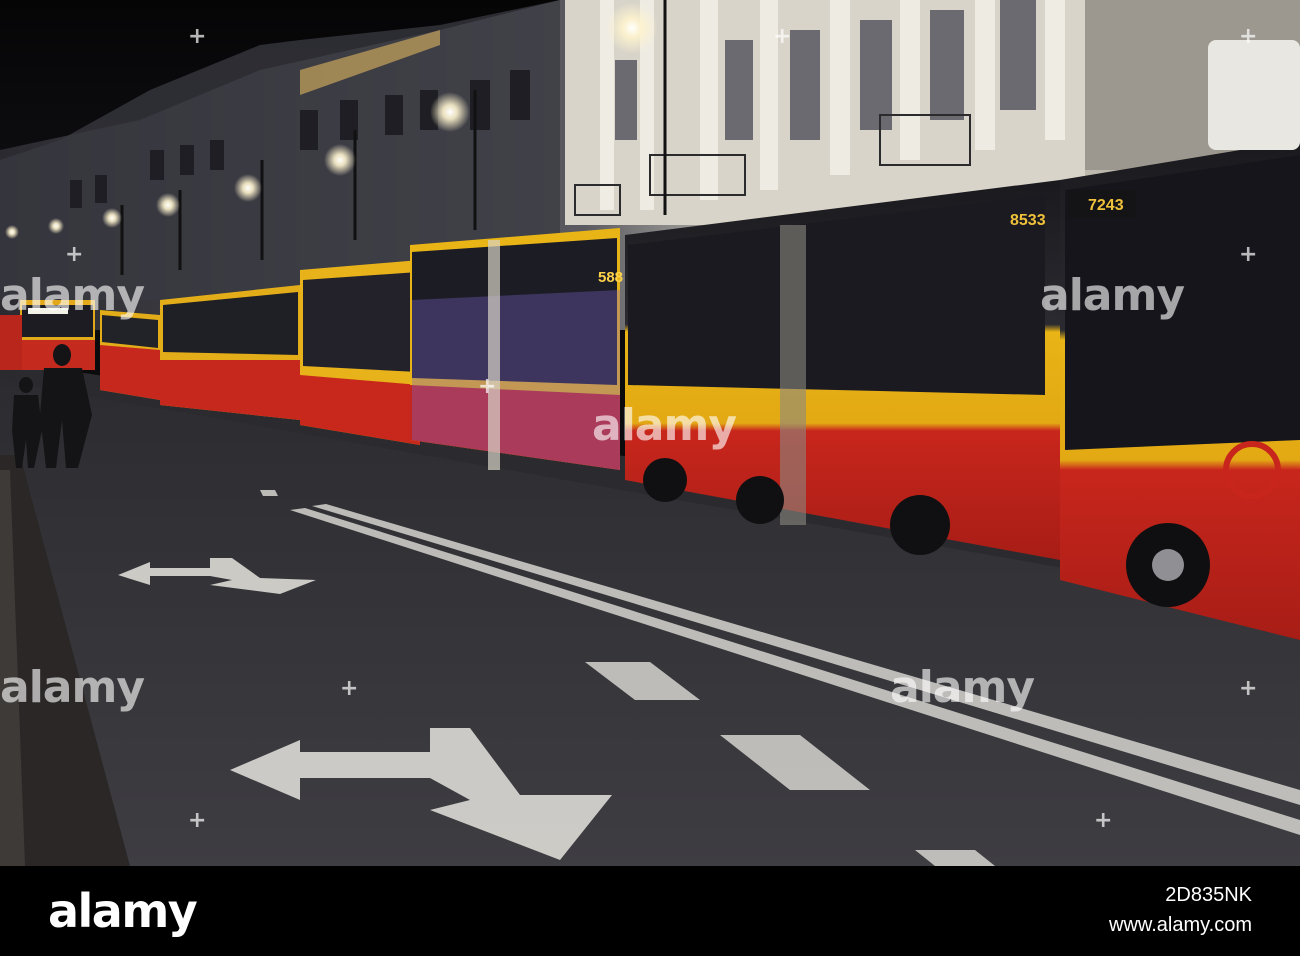 The width and height of the screenshot is (1300, 956). I want to click on site-url: www.alamy.com, so click(1180, 925).